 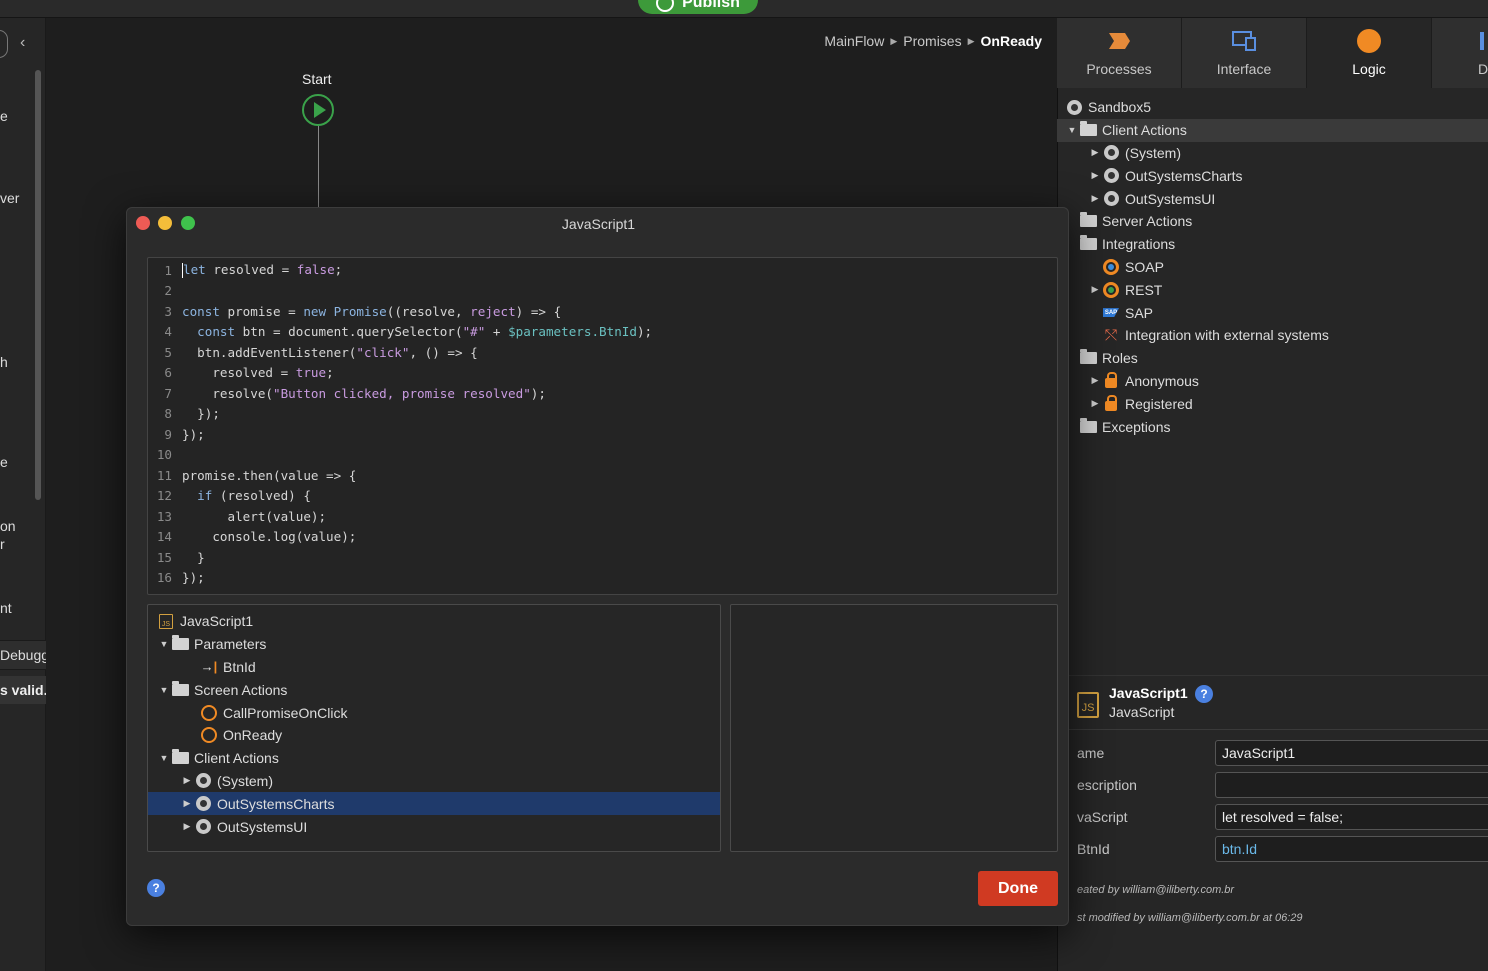 I want to click on line-number: 4, so click(x=168, y=332).